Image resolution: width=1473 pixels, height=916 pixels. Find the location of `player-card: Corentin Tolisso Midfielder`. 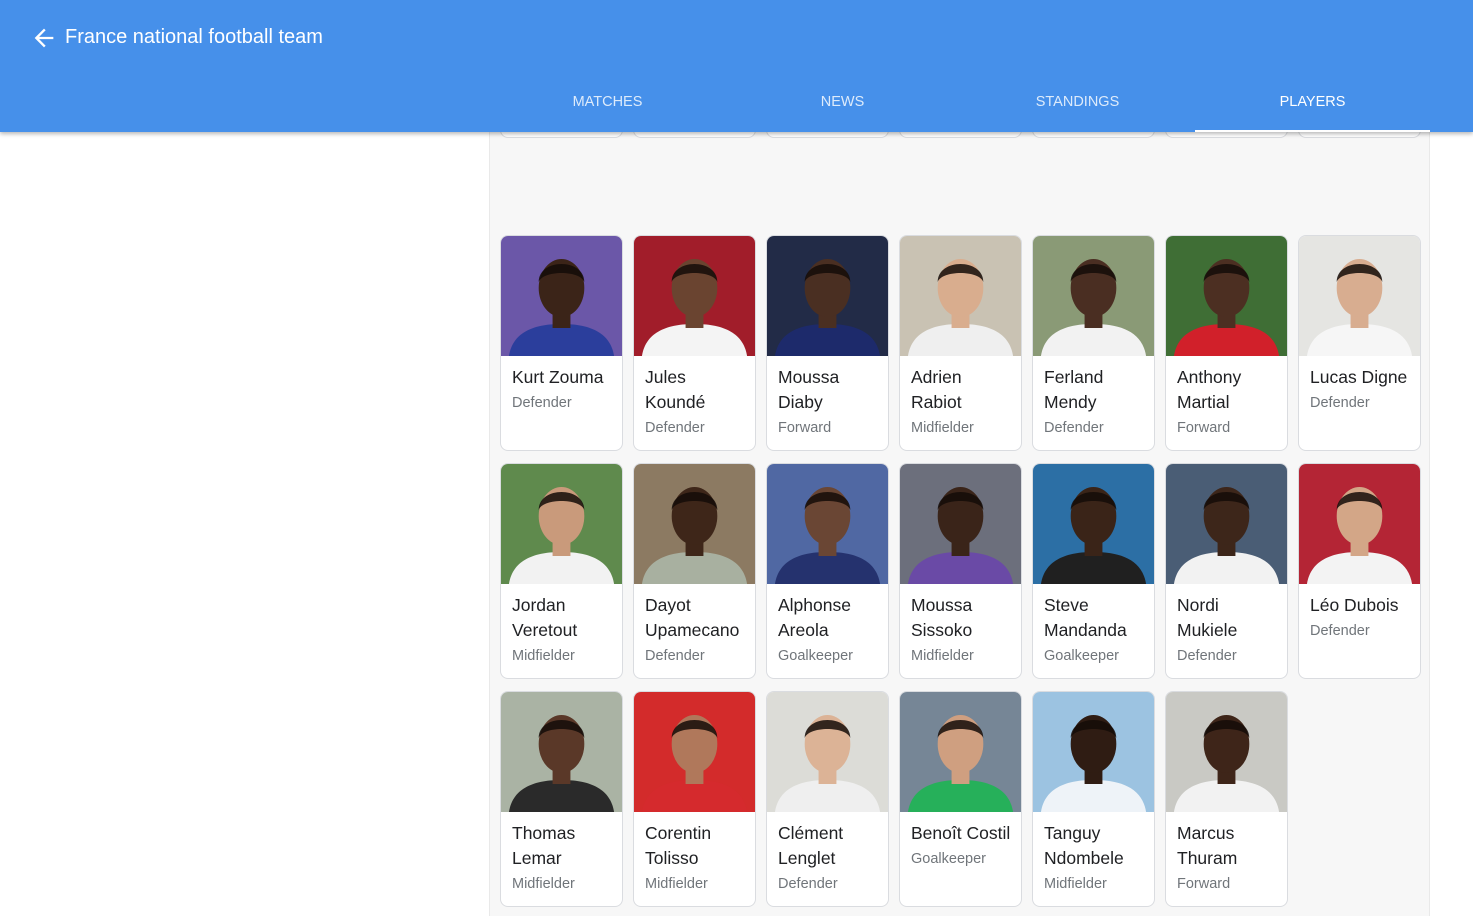

player-card: Corentin Tolisso Midfielder is located at coordinates (694, 799).